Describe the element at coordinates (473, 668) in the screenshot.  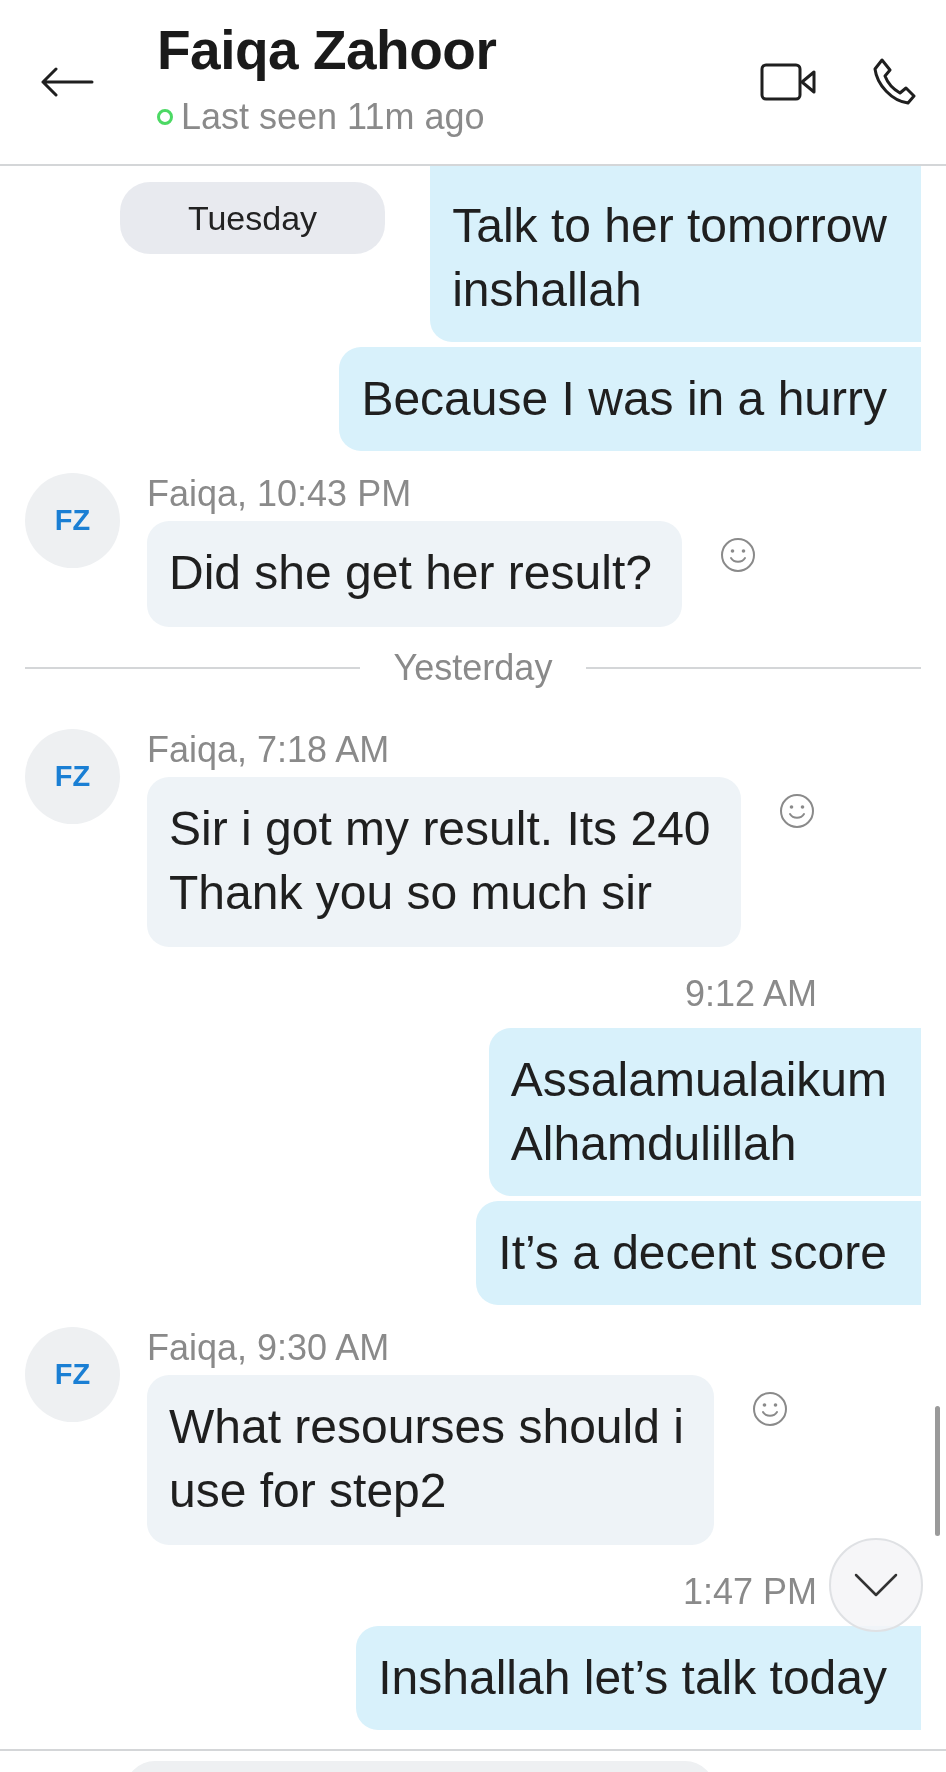
I see `date-divider-label: Yesterday` at that location.